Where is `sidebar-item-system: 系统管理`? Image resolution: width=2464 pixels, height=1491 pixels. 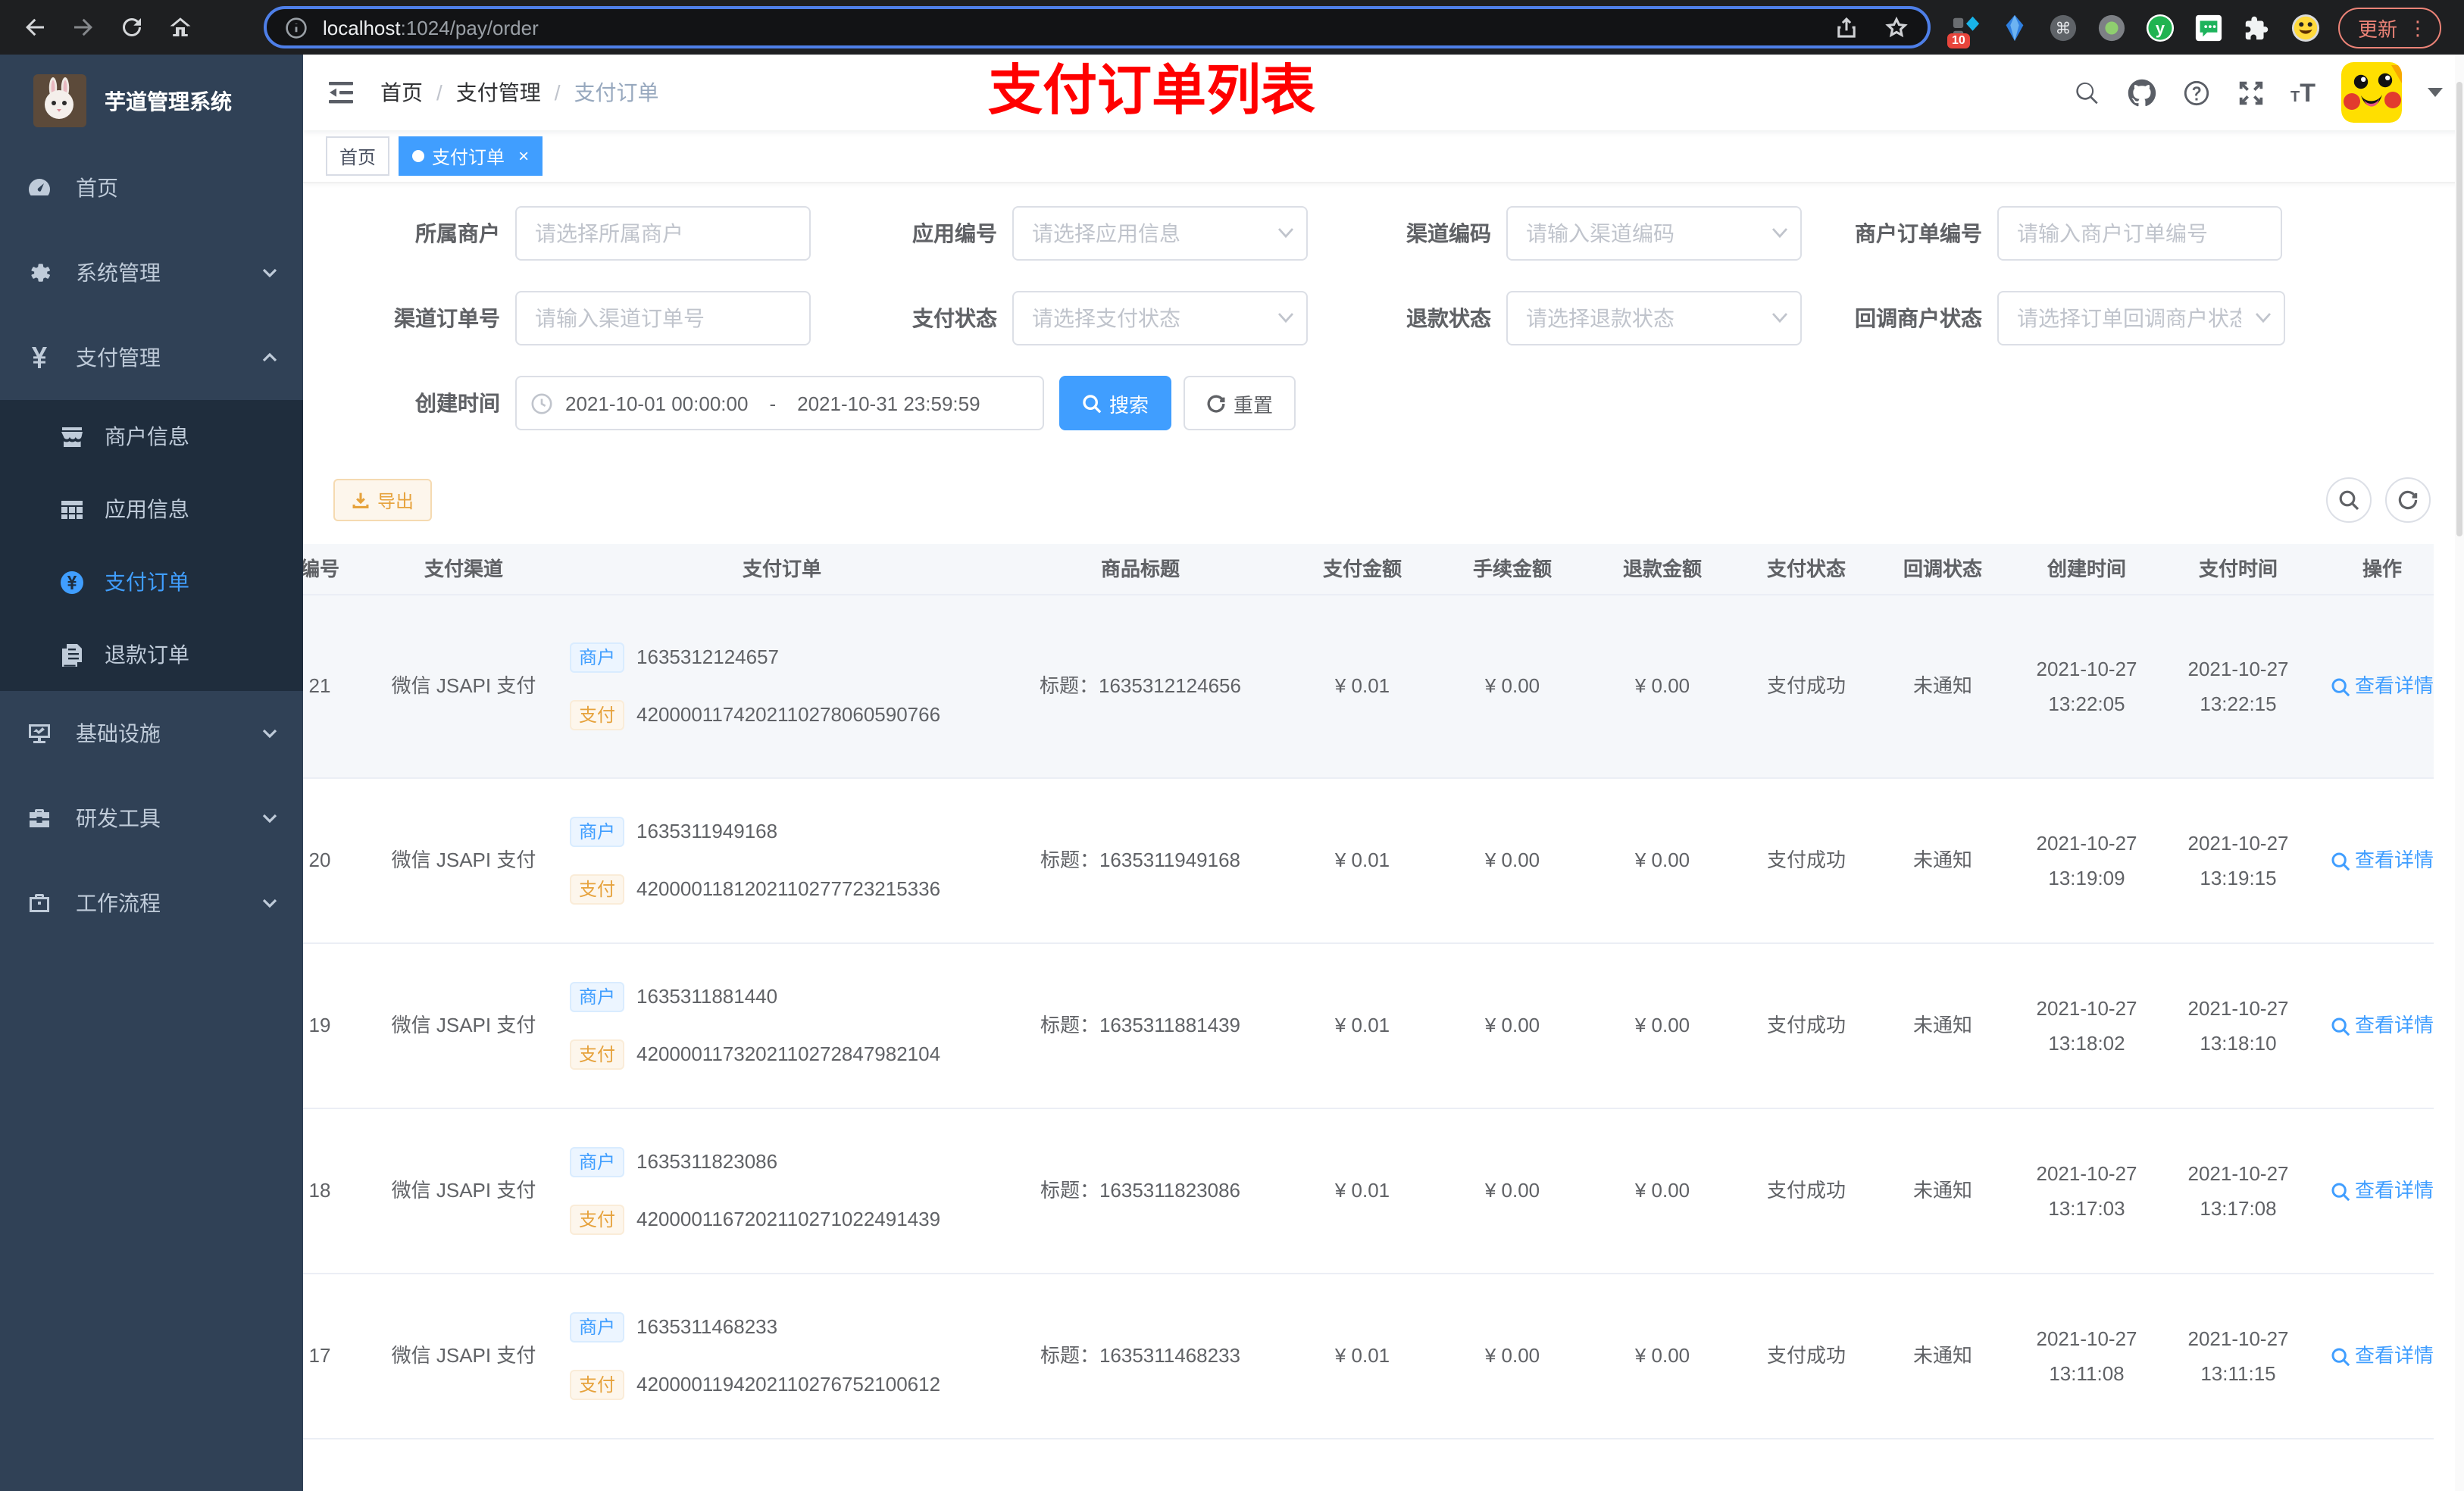
sidebar-item-system: 系统管理 is located at coordinates (151, 272).